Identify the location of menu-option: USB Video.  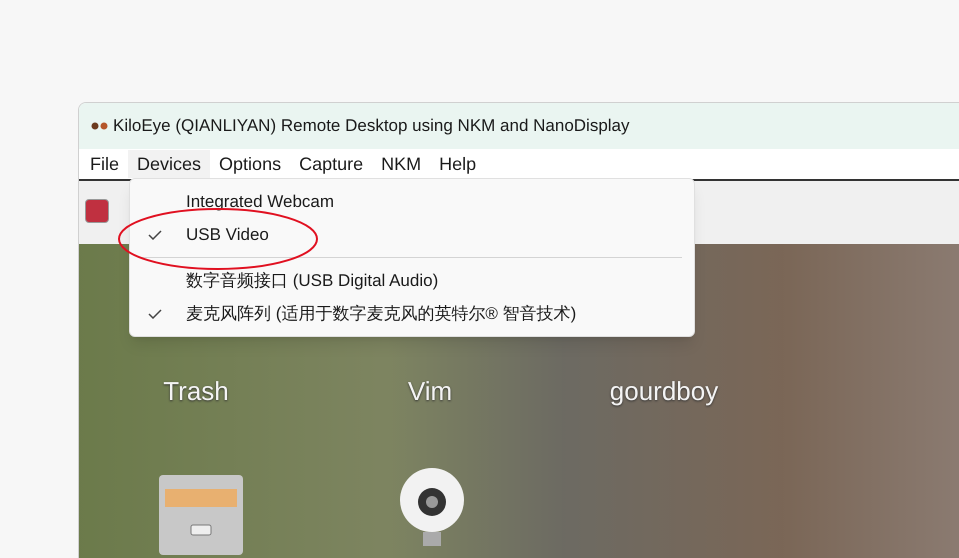
(412, 234).